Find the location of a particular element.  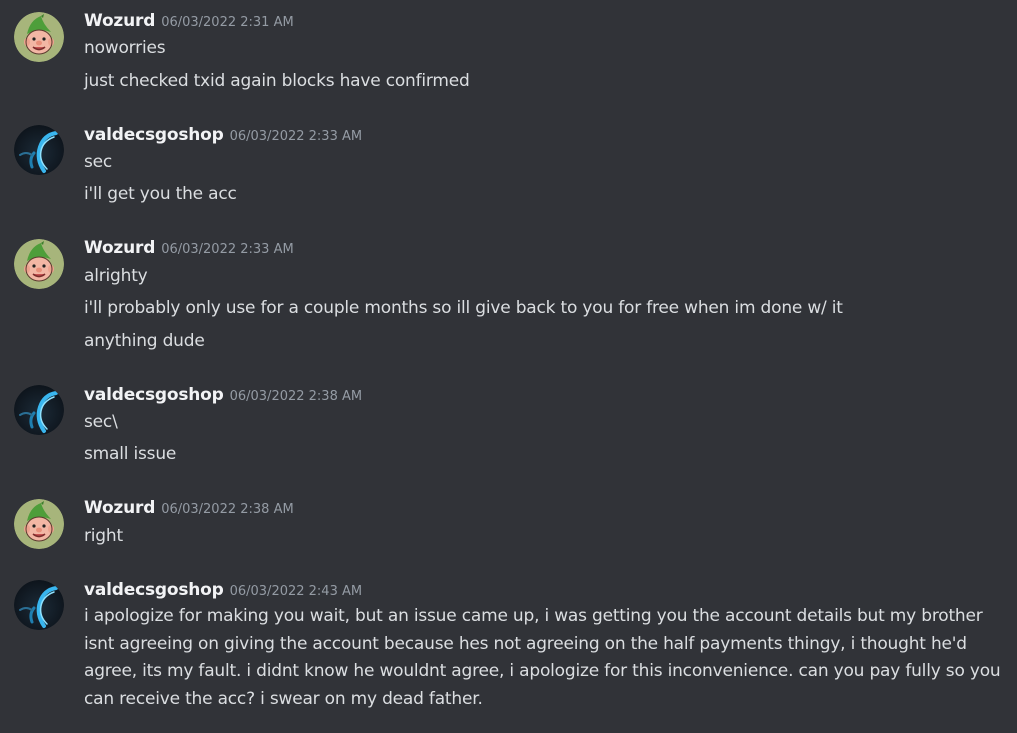

message-header: valdecsgoshop 06/03/2022 2:33 AM is located at coordinates (223, 135).